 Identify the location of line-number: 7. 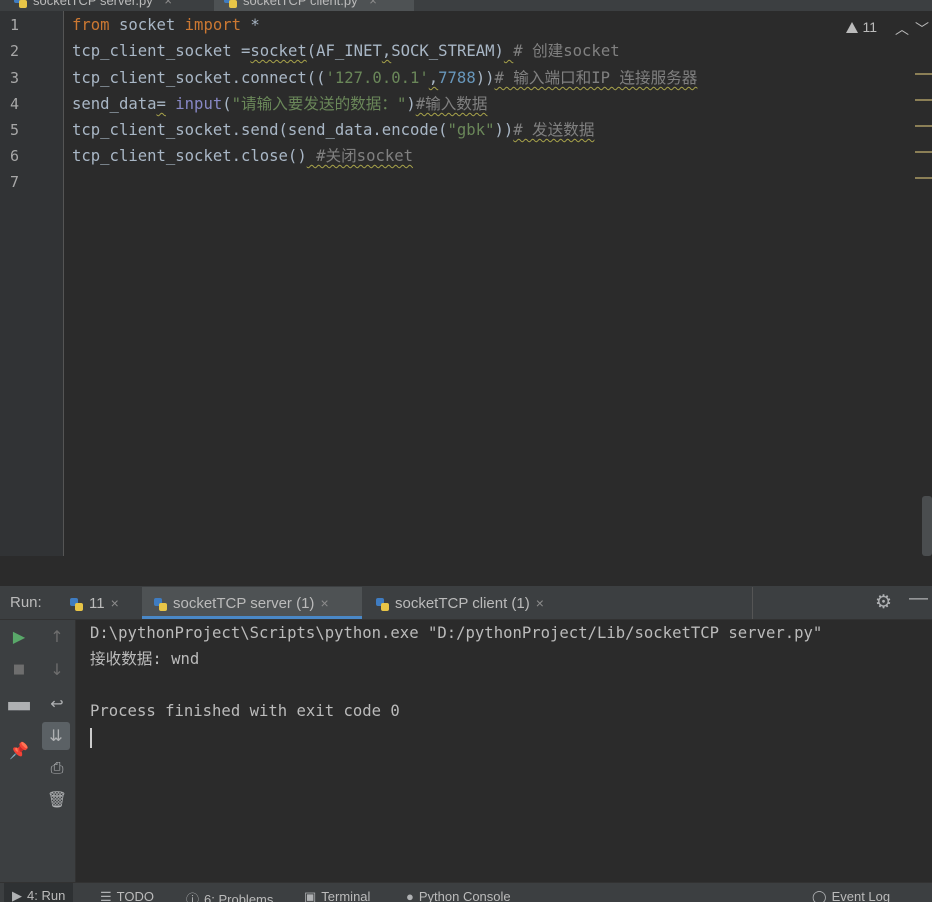
(15, 182).